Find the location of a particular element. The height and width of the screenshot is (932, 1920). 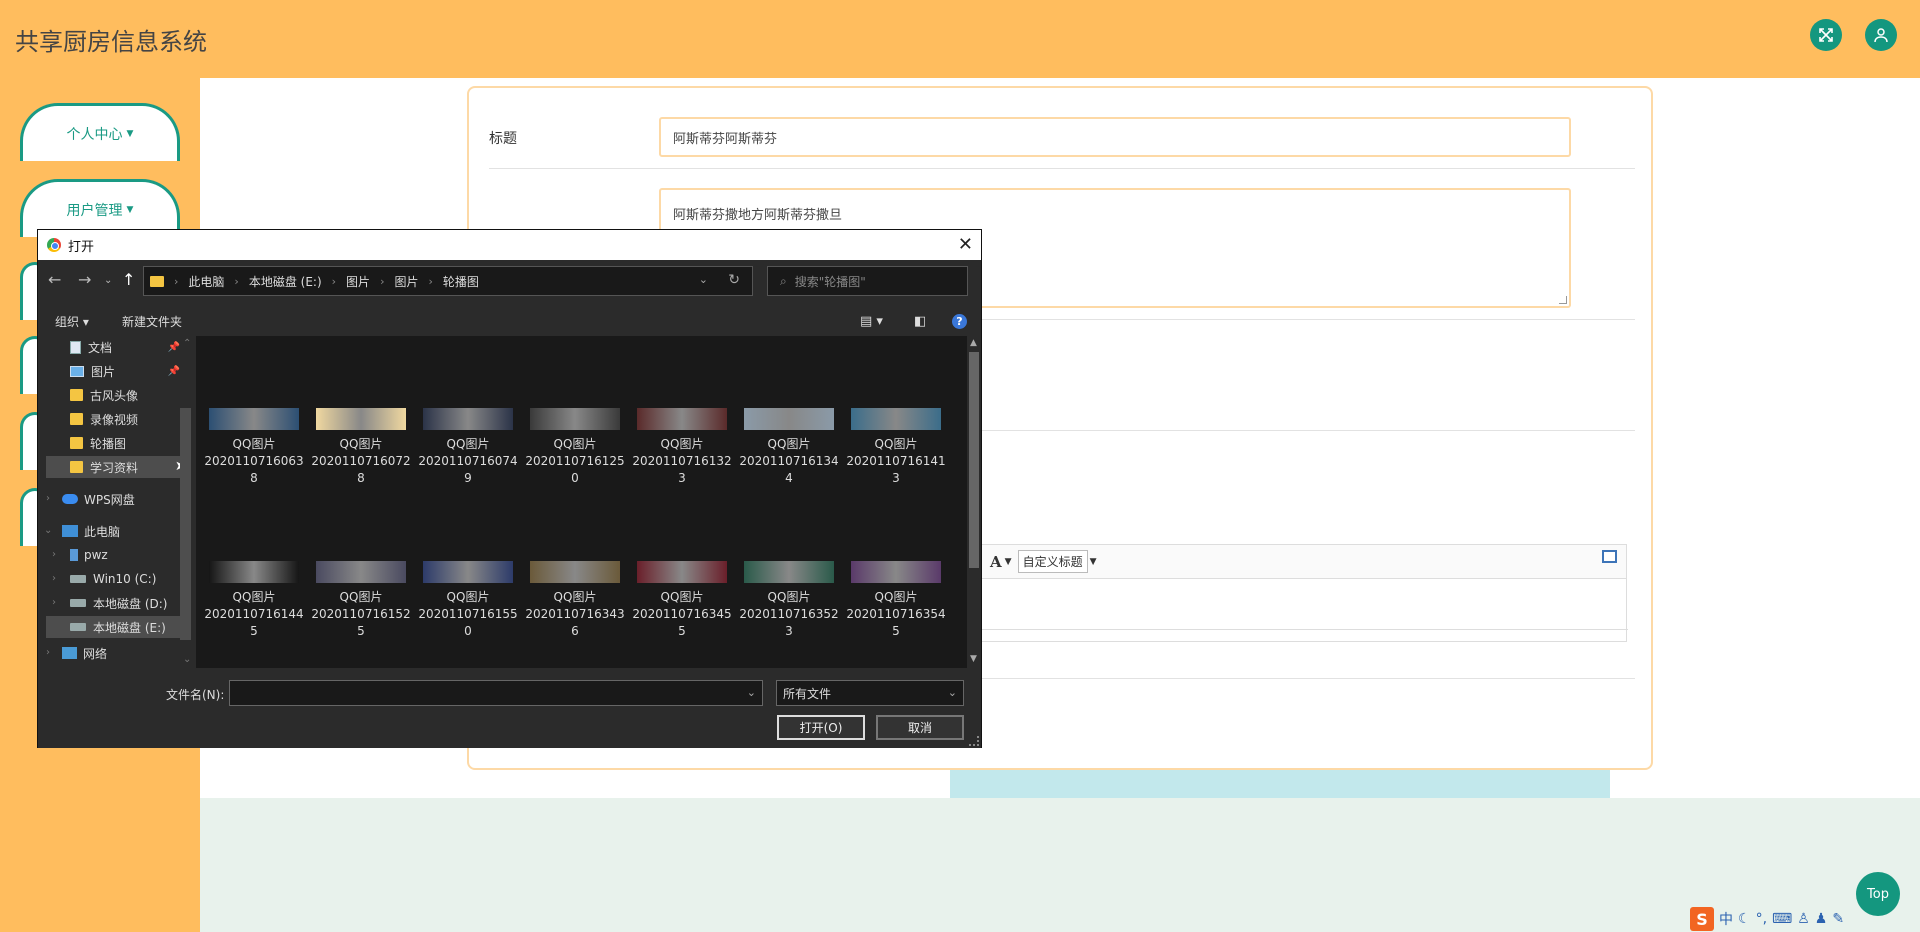

preview-pane-icon: ◧ is located at coordinates (920, 321).